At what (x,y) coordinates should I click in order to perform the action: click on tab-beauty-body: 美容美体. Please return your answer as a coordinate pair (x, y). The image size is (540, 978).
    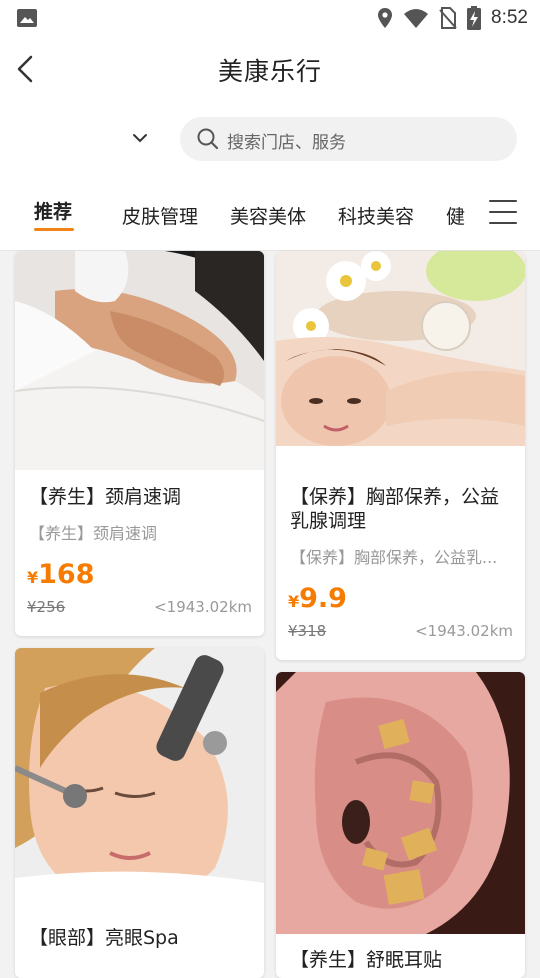
    Looking at the image, I should click on (268, 215).